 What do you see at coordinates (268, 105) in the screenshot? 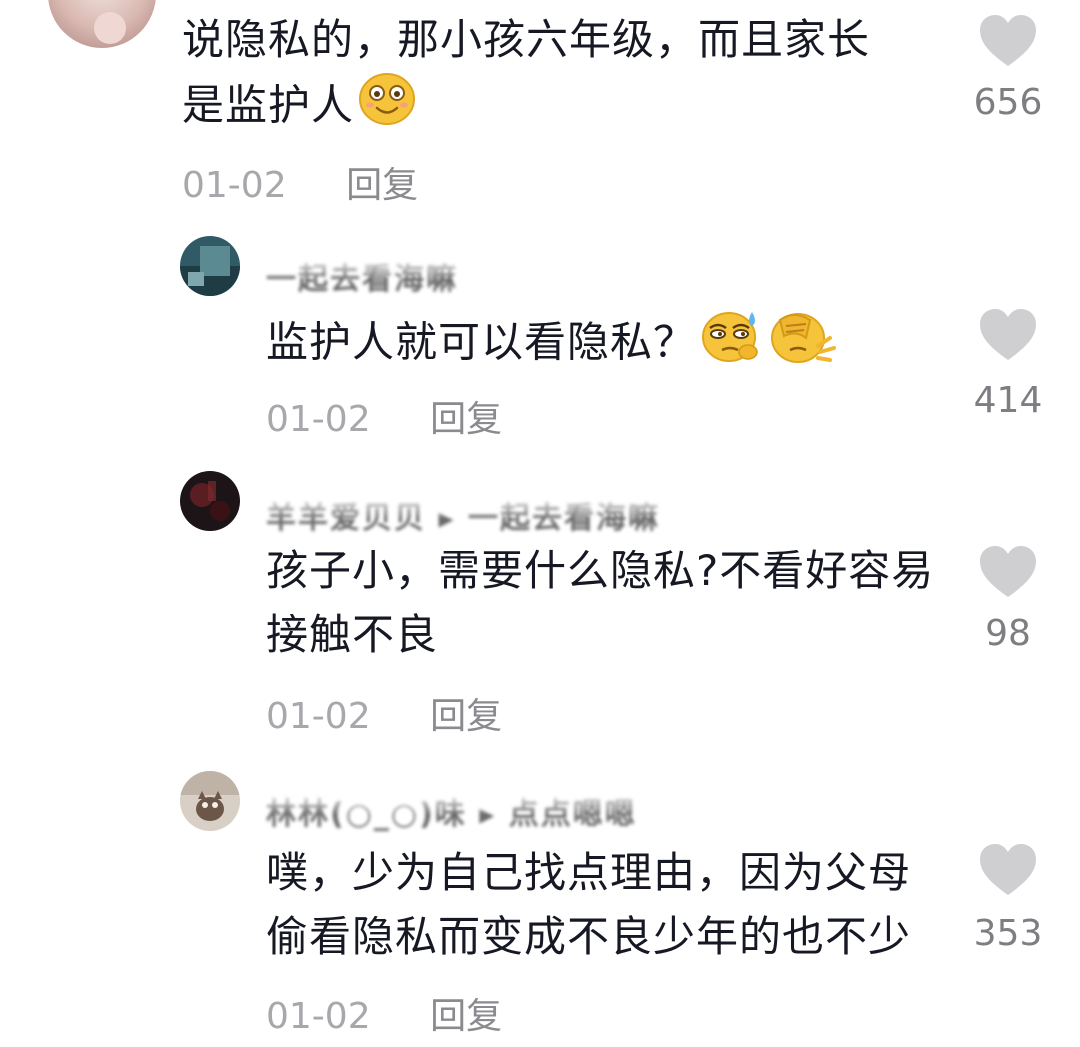
I see `comment-line: 是监护人` at bounding box center [268, 105].